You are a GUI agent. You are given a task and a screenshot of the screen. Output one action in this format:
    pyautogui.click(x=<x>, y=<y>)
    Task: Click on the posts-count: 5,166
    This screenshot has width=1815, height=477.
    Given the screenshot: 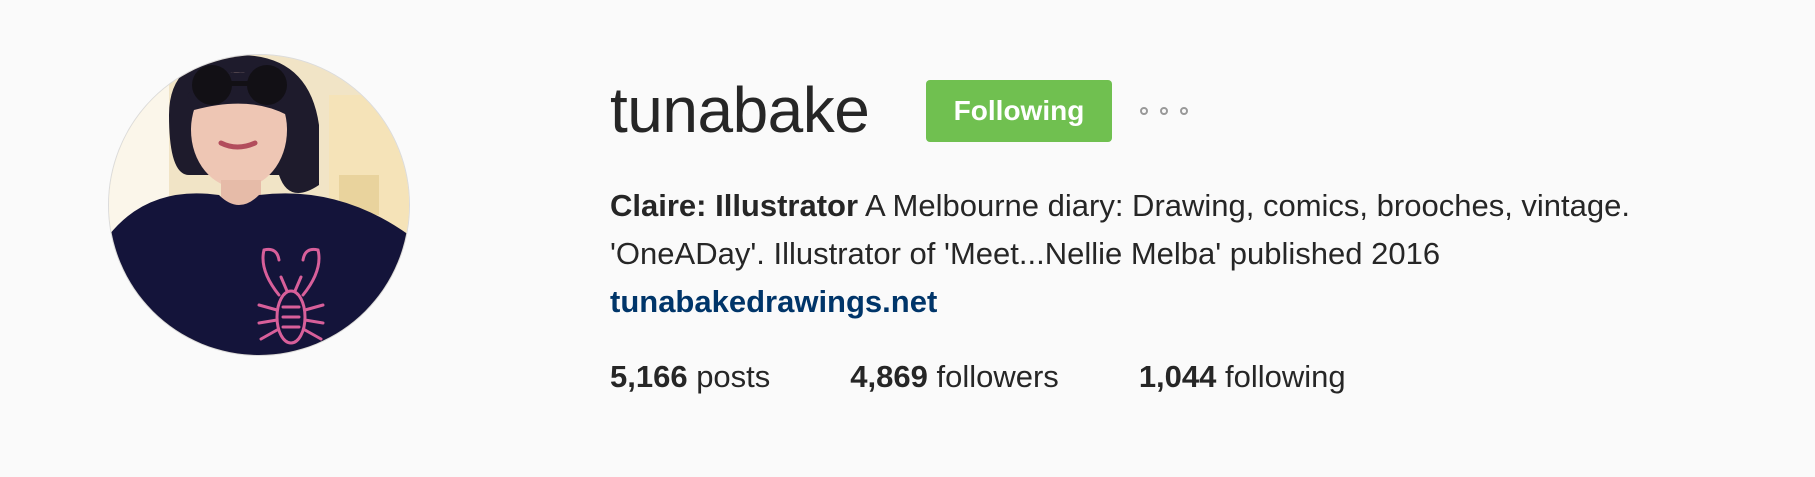 What is the action you would take?
    pyautogui.click(x=649, y=376)
    